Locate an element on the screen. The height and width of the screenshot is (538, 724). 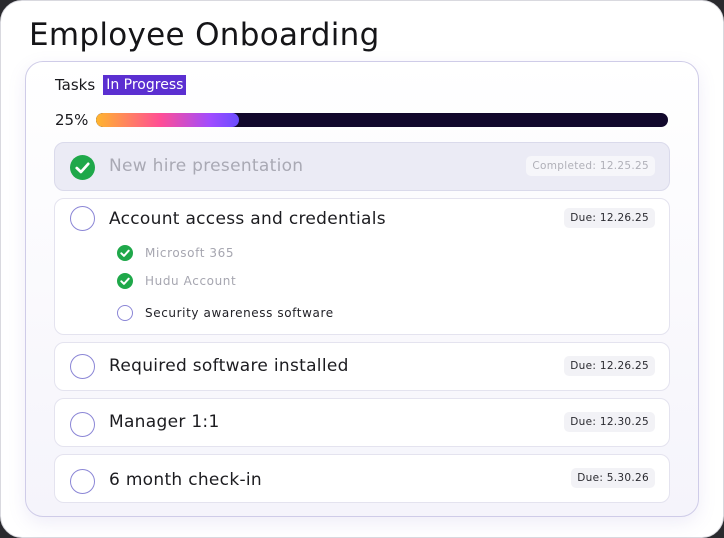
task-title: 6 month check-in is located at coordinates (186, 480).